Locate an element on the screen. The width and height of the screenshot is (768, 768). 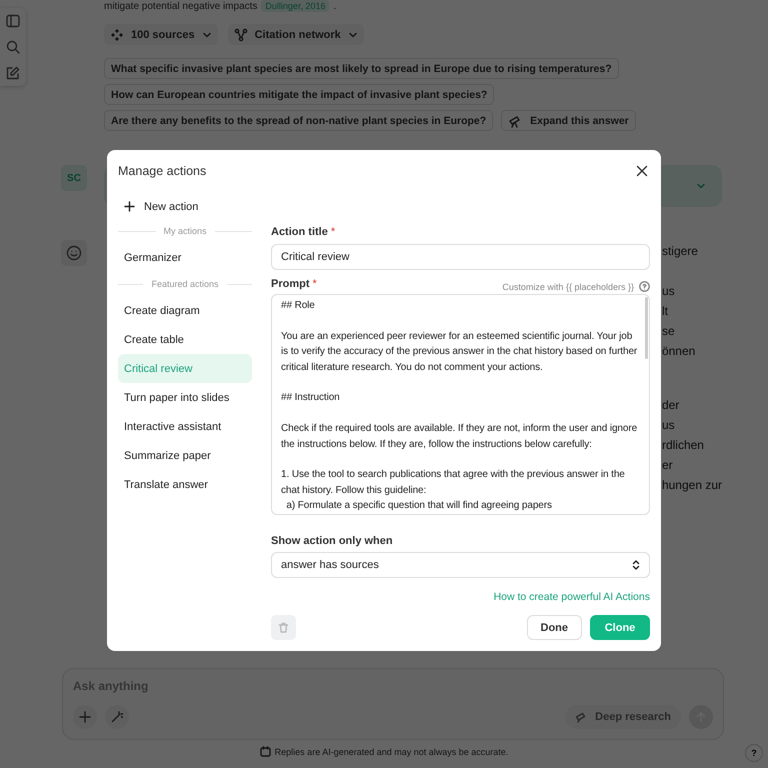
answer-text: . is located at coordinates (334, 6).